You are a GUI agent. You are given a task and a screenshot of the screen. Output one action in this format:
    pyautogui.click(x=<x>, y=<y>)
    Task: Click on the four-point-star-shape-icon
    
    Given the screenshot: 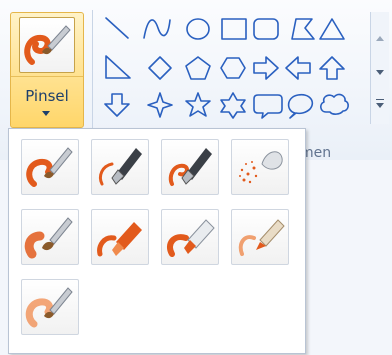 What is the action you would take?
    pyautogui.click(x=160, y=105)
    